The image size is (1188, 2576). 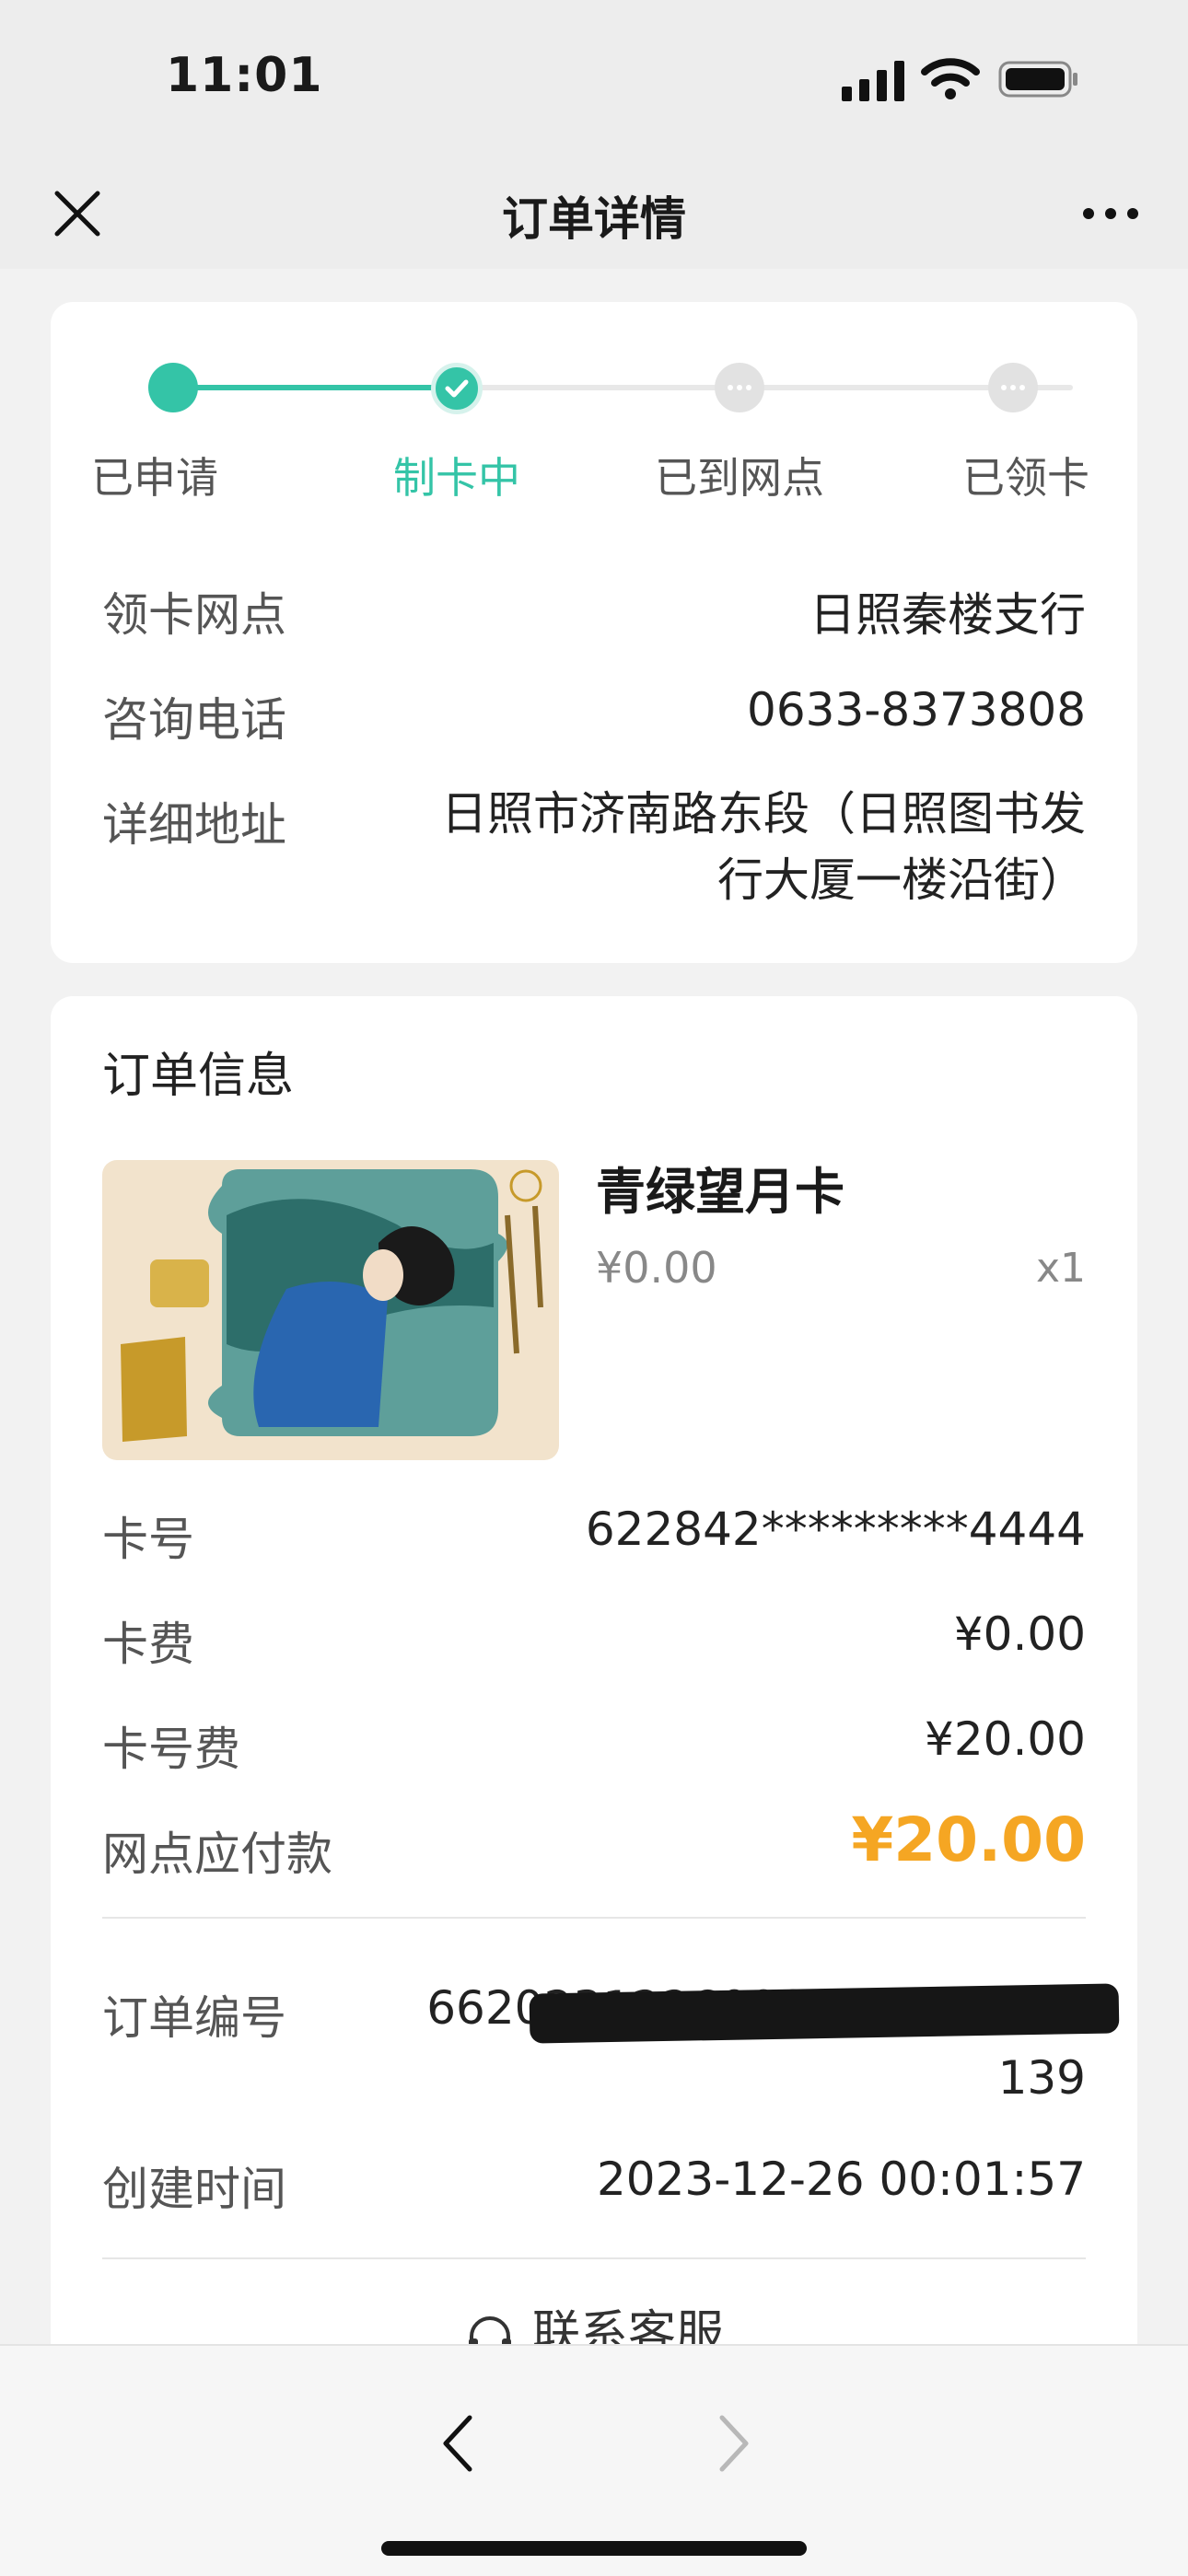 I want to click on wifi-icon, so click(x=951, y=78).